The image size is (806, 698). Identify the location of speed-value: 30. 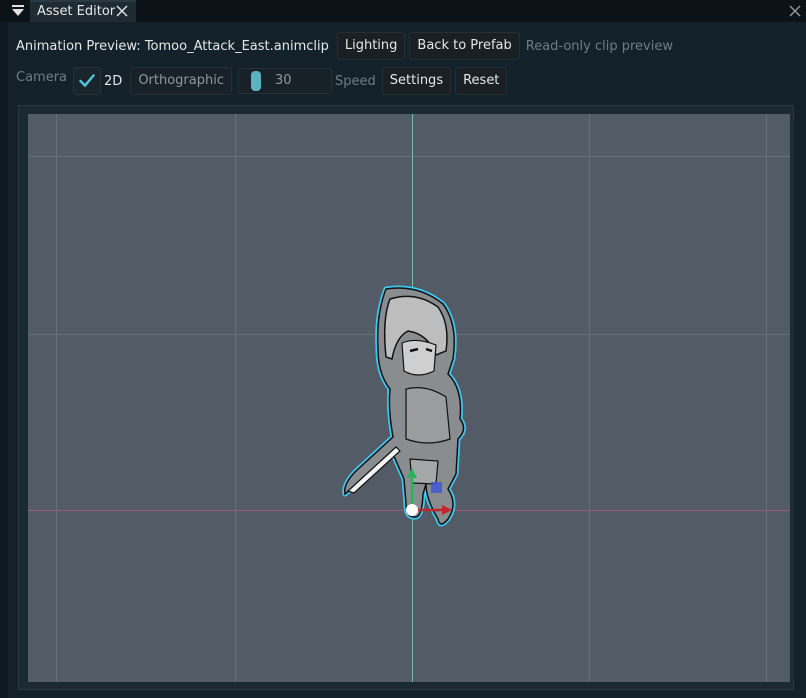
(283, 80).